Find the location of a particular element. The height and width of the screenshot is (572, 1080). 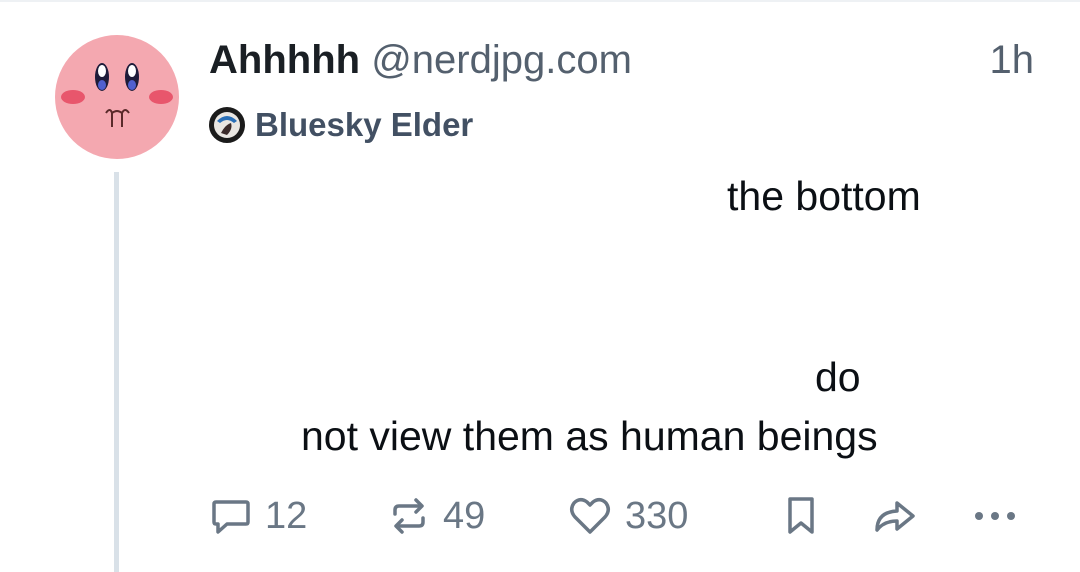

bookmark-icon is located at coordinates (801, 515).